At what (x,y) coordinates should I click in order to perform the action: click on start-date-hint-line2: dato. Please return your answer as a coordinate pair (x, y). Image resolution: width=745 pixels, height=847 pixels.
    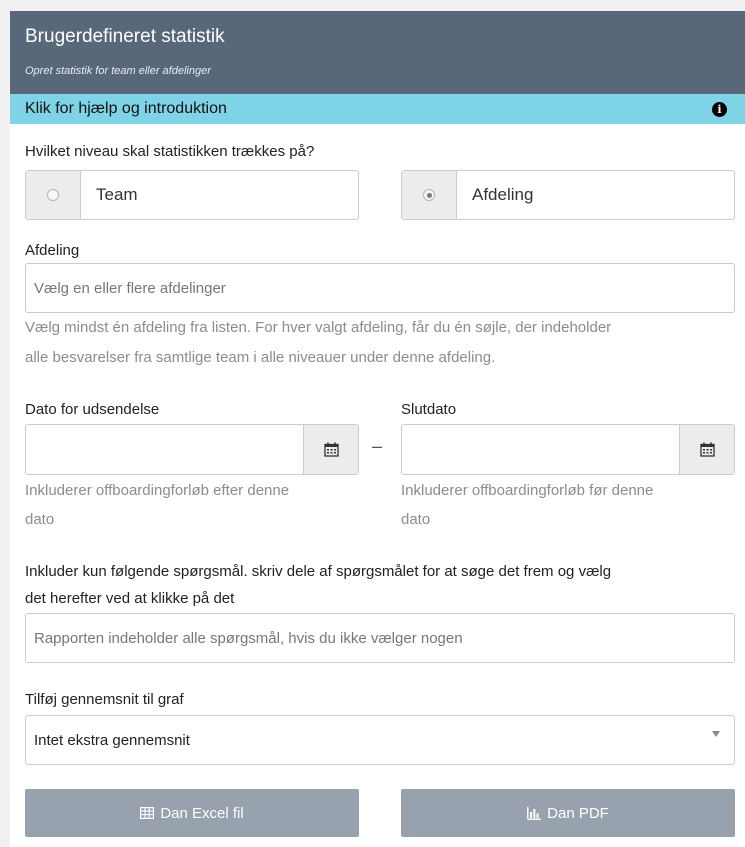
    Looking at the image, I should click on (40, 519).